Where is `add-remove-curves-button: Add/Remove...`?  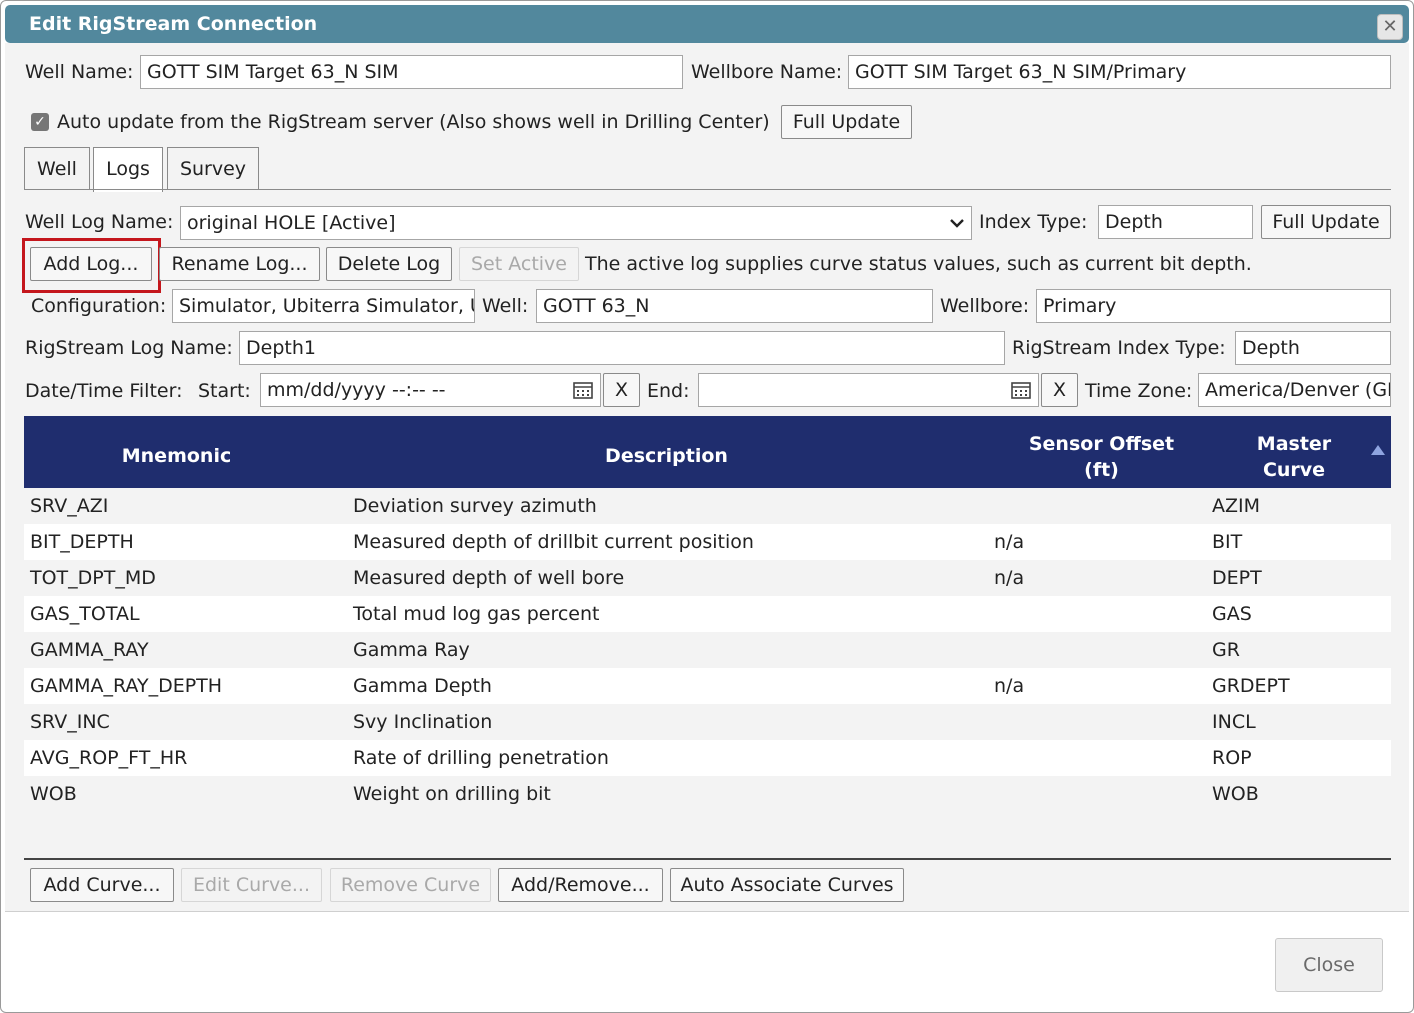
add-remove-curves-button: Add/Remove... is located at coordinates (580, 885).